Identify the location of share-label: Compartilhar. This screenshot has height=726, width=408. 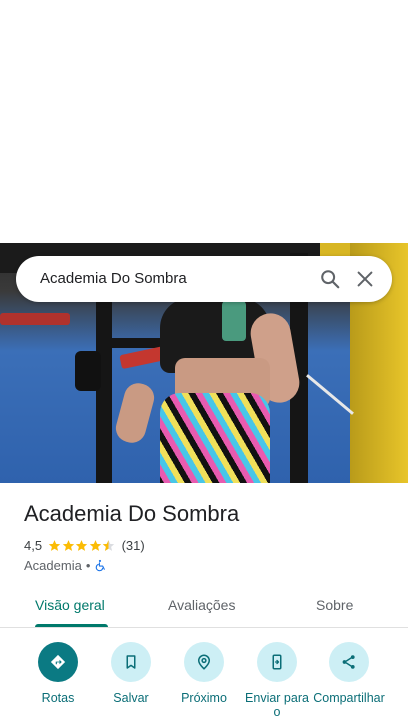
(349, 698).